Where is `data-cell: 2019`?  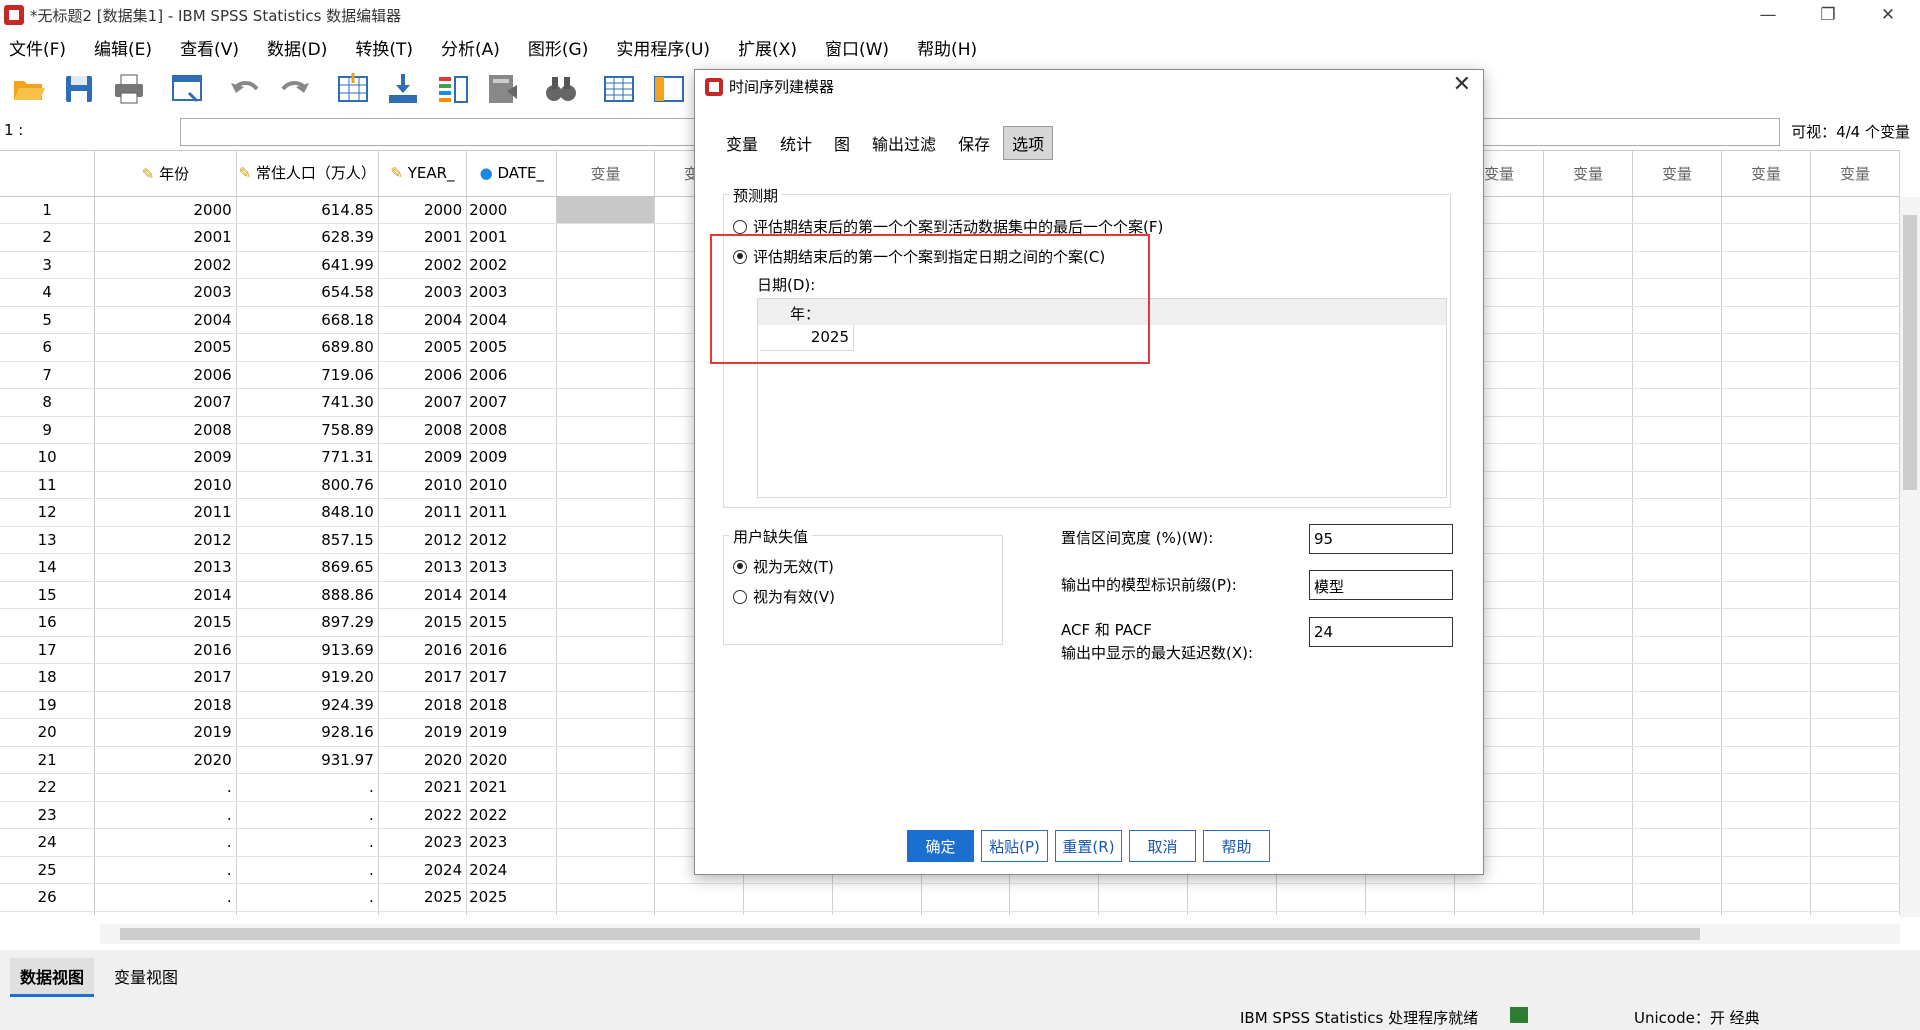 data-cell: 2019 is located at coordinates (423, 732).